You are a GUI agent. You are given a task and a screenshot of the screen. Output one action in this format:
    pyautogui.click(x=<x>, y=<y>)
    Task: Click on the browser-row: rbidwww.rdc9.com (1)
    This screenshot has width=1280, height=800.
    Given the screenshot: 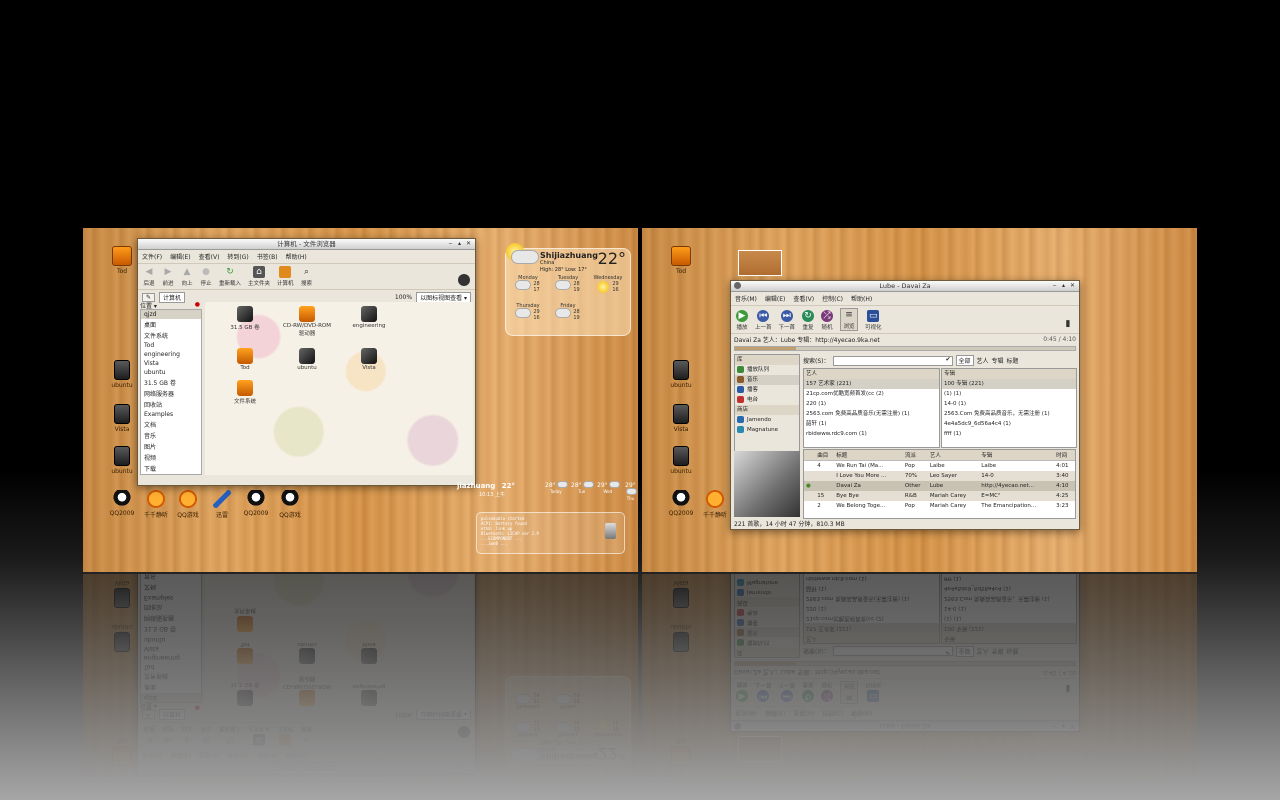 What is the action you would take?
    pyautogui.click(x=871, y=434)
    